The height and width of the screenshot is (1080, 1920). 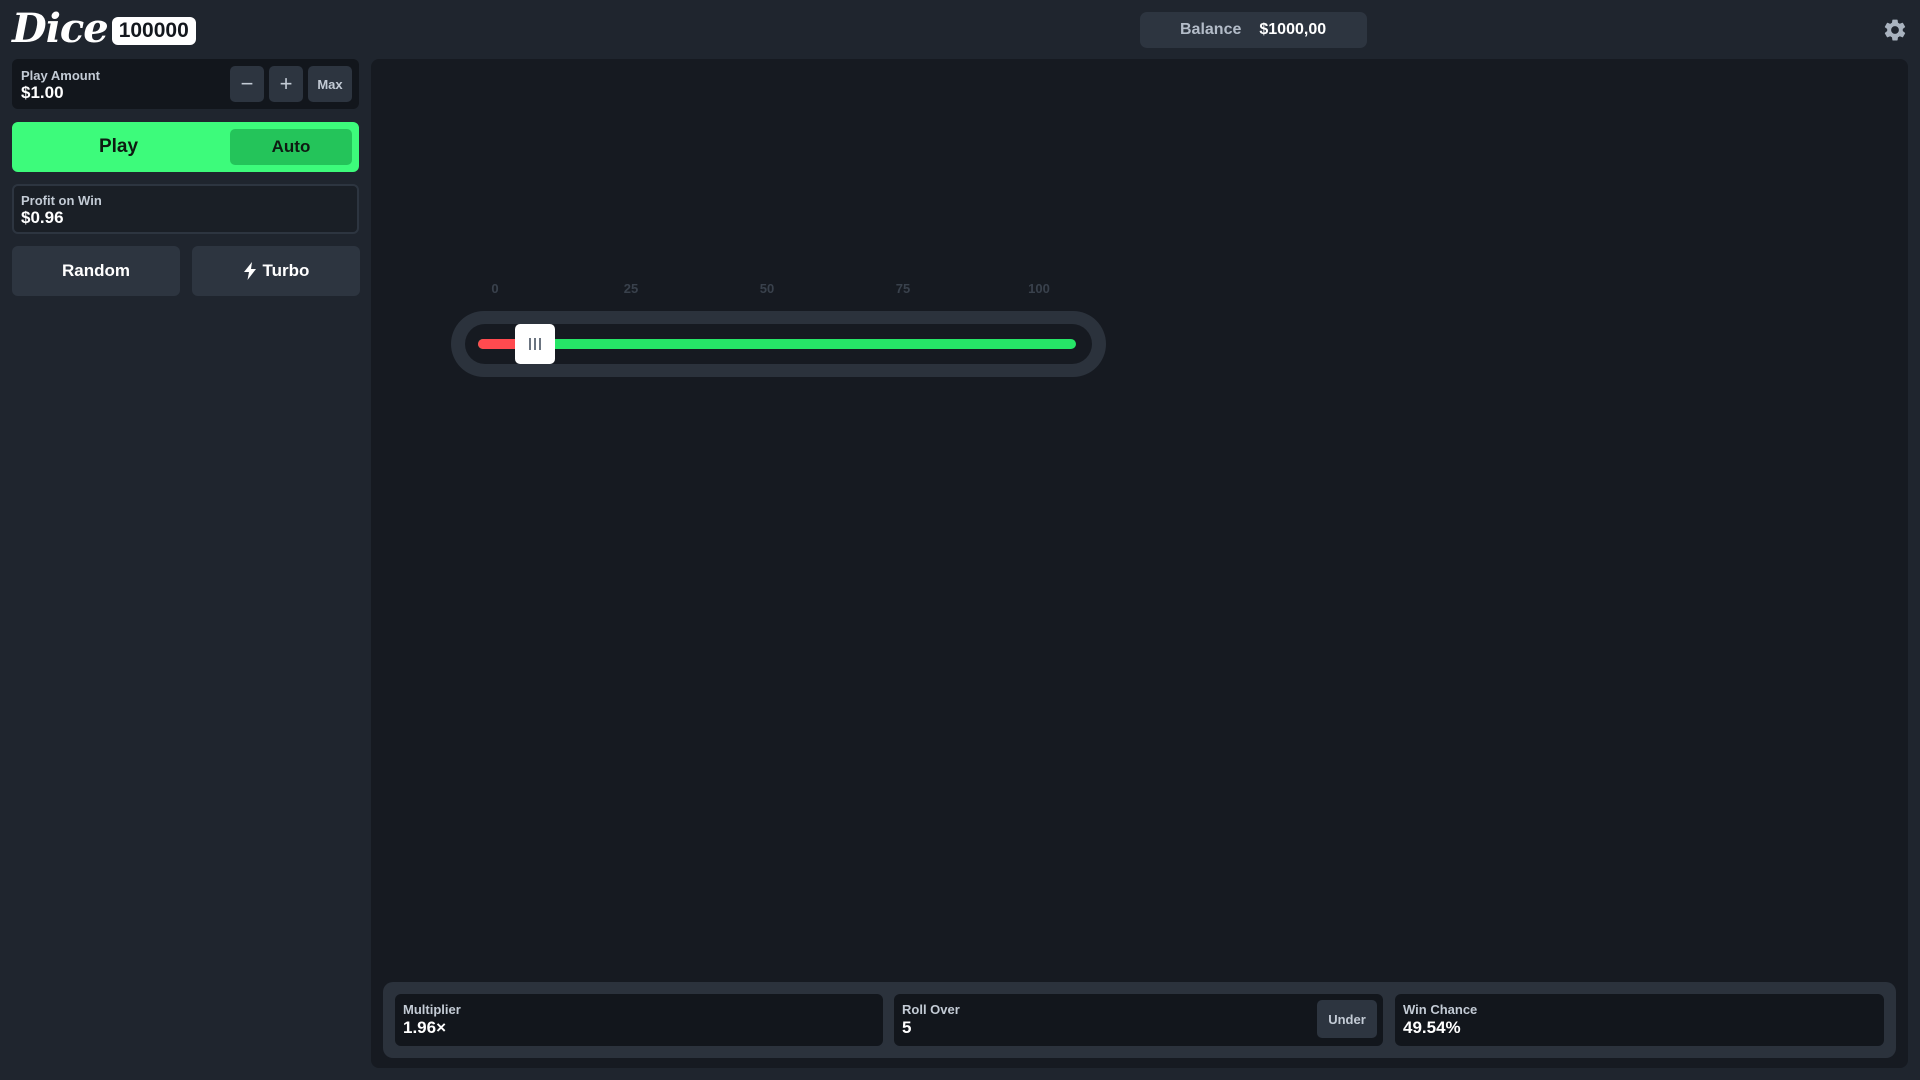 I want to click on profit-value: $0.96, so click(x=42, y=217).